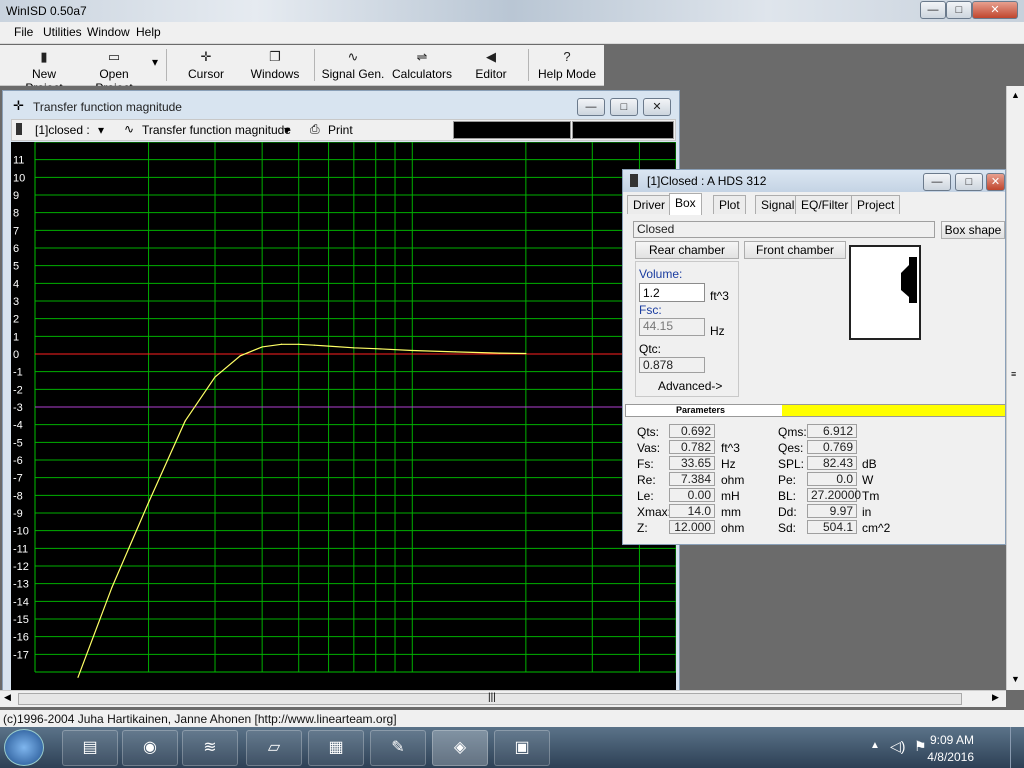 The width and height of the screenshot is (1024, 768). What do you see at coordinates (492, 697) in the screenshot?
I see `scroll-thumb-grip: |||` at bounding box center [492, 697].